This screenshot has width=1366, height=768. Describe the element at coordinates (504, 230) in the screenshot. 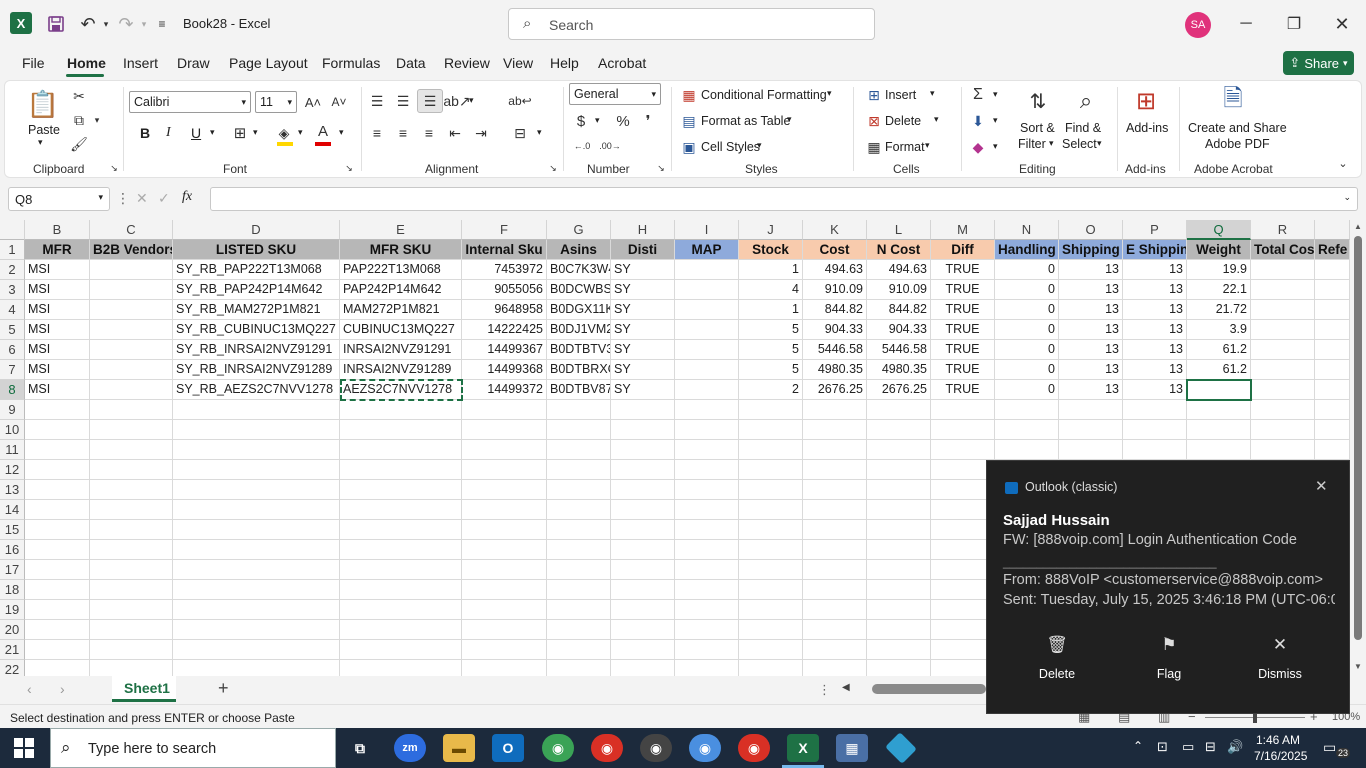

I see `column-header-f: F` at that location.